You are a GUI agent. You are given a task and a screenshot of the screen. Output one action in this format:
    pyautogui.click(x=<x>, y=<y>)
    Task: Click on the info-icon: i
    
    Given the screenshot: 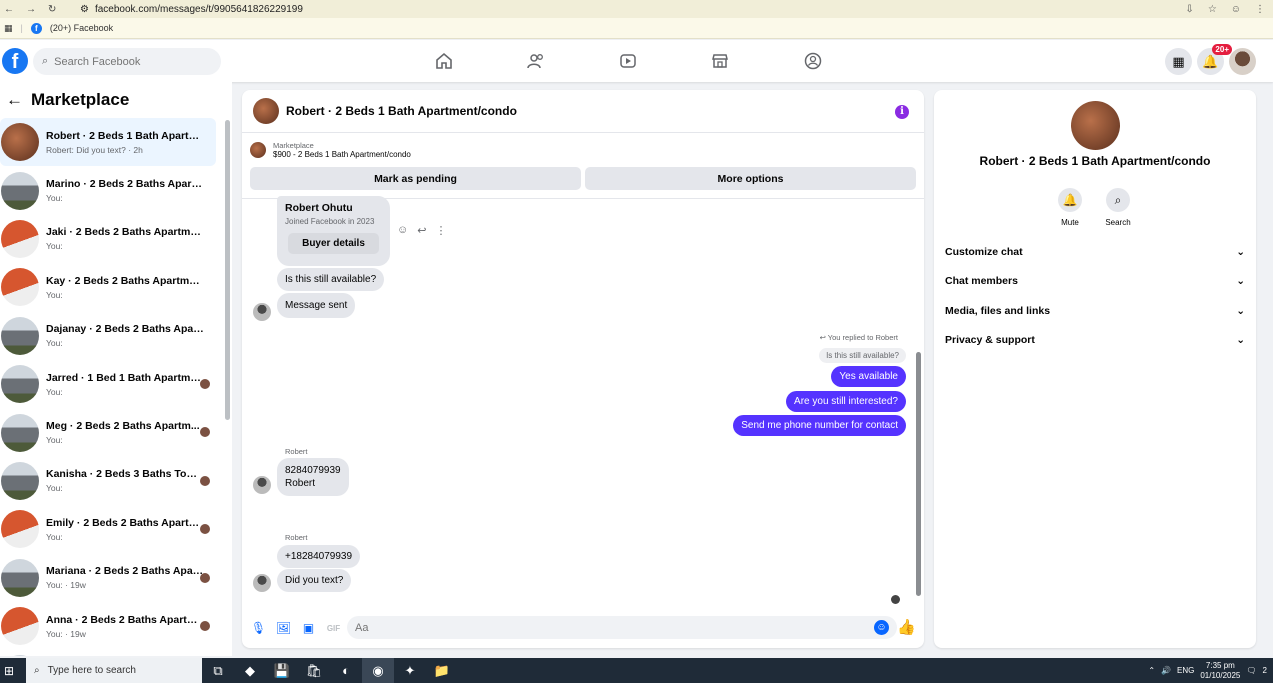 What is the action you would take?
    pyautogui.click(x=902, y=112)
    